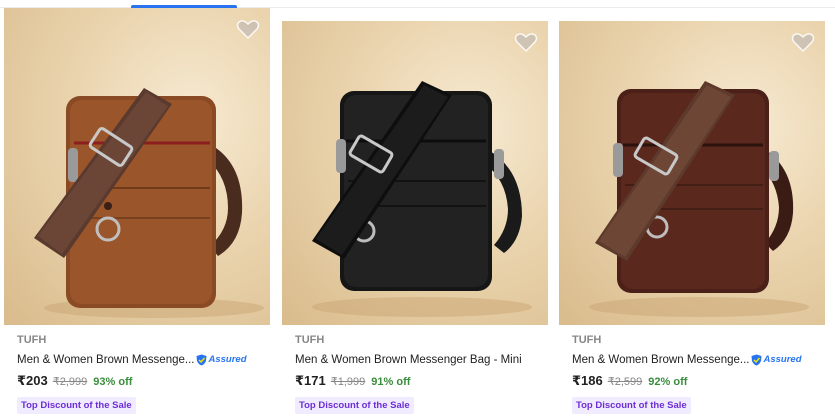 This screenshot has width=835, height=417. Describe the element at coordinates (408, 360) in the screenshot. I see `product-title: Men & Women Brown Messenger Bag - Mini` at that location.